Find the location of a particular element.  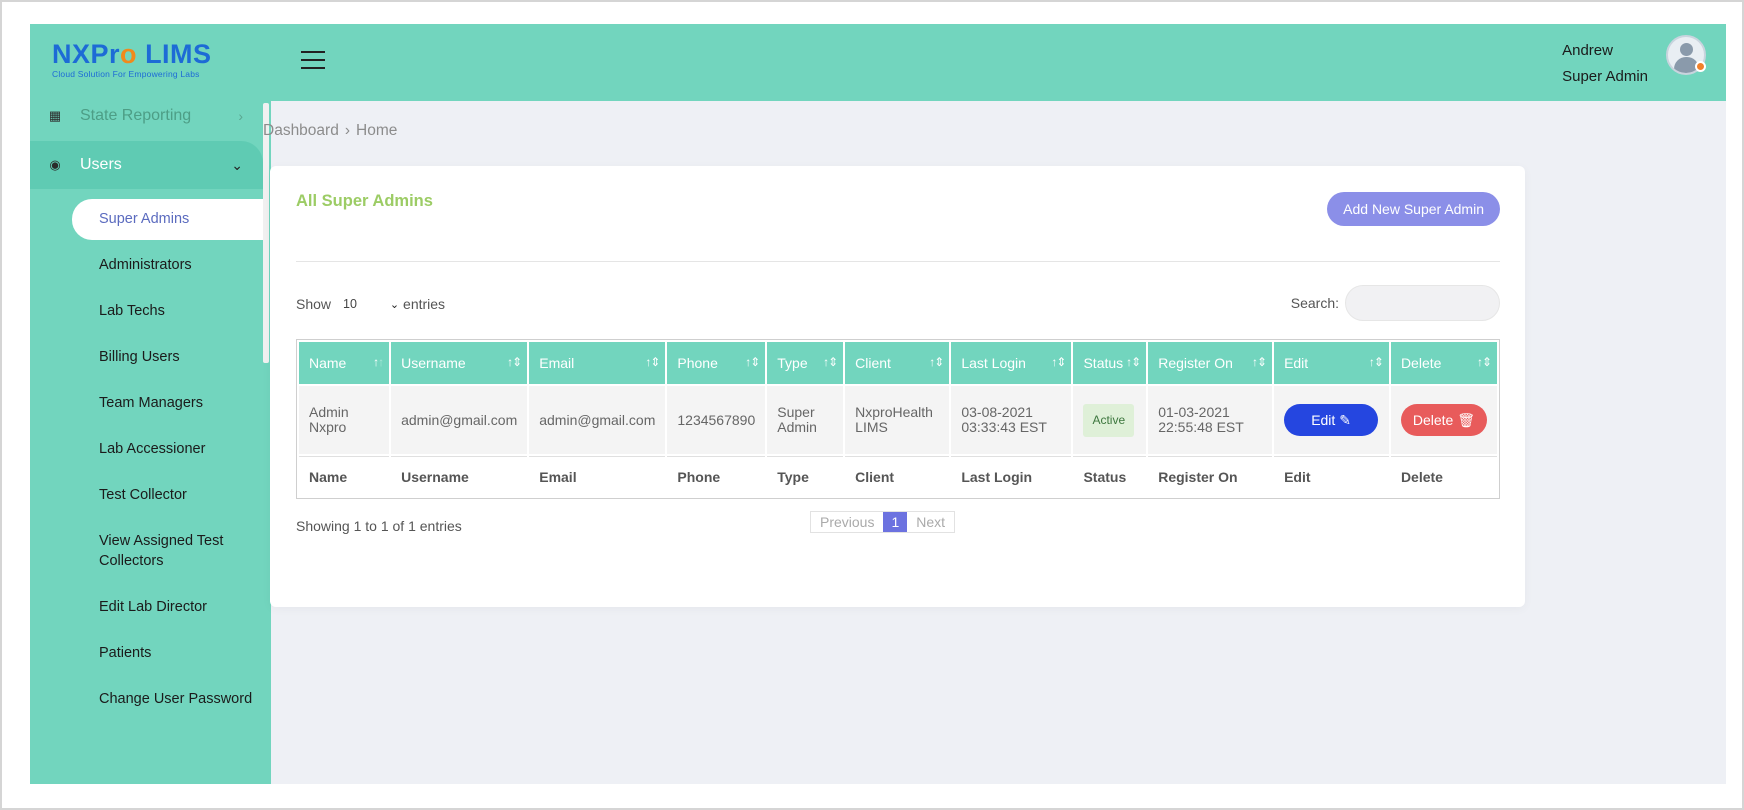

status-dot-icon is located at coordinates (1700, 66).